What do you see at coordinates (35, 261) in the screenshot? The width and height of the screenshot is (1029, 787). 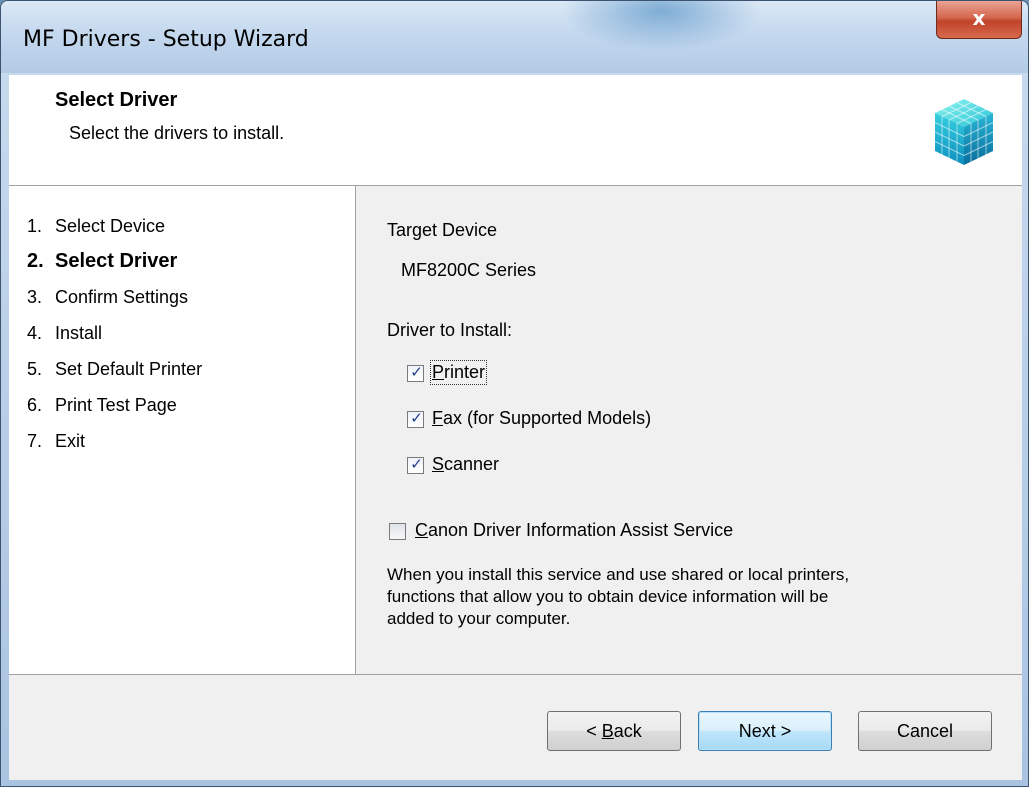 I see `step-number: 2.` at bounding box center [35, 261].